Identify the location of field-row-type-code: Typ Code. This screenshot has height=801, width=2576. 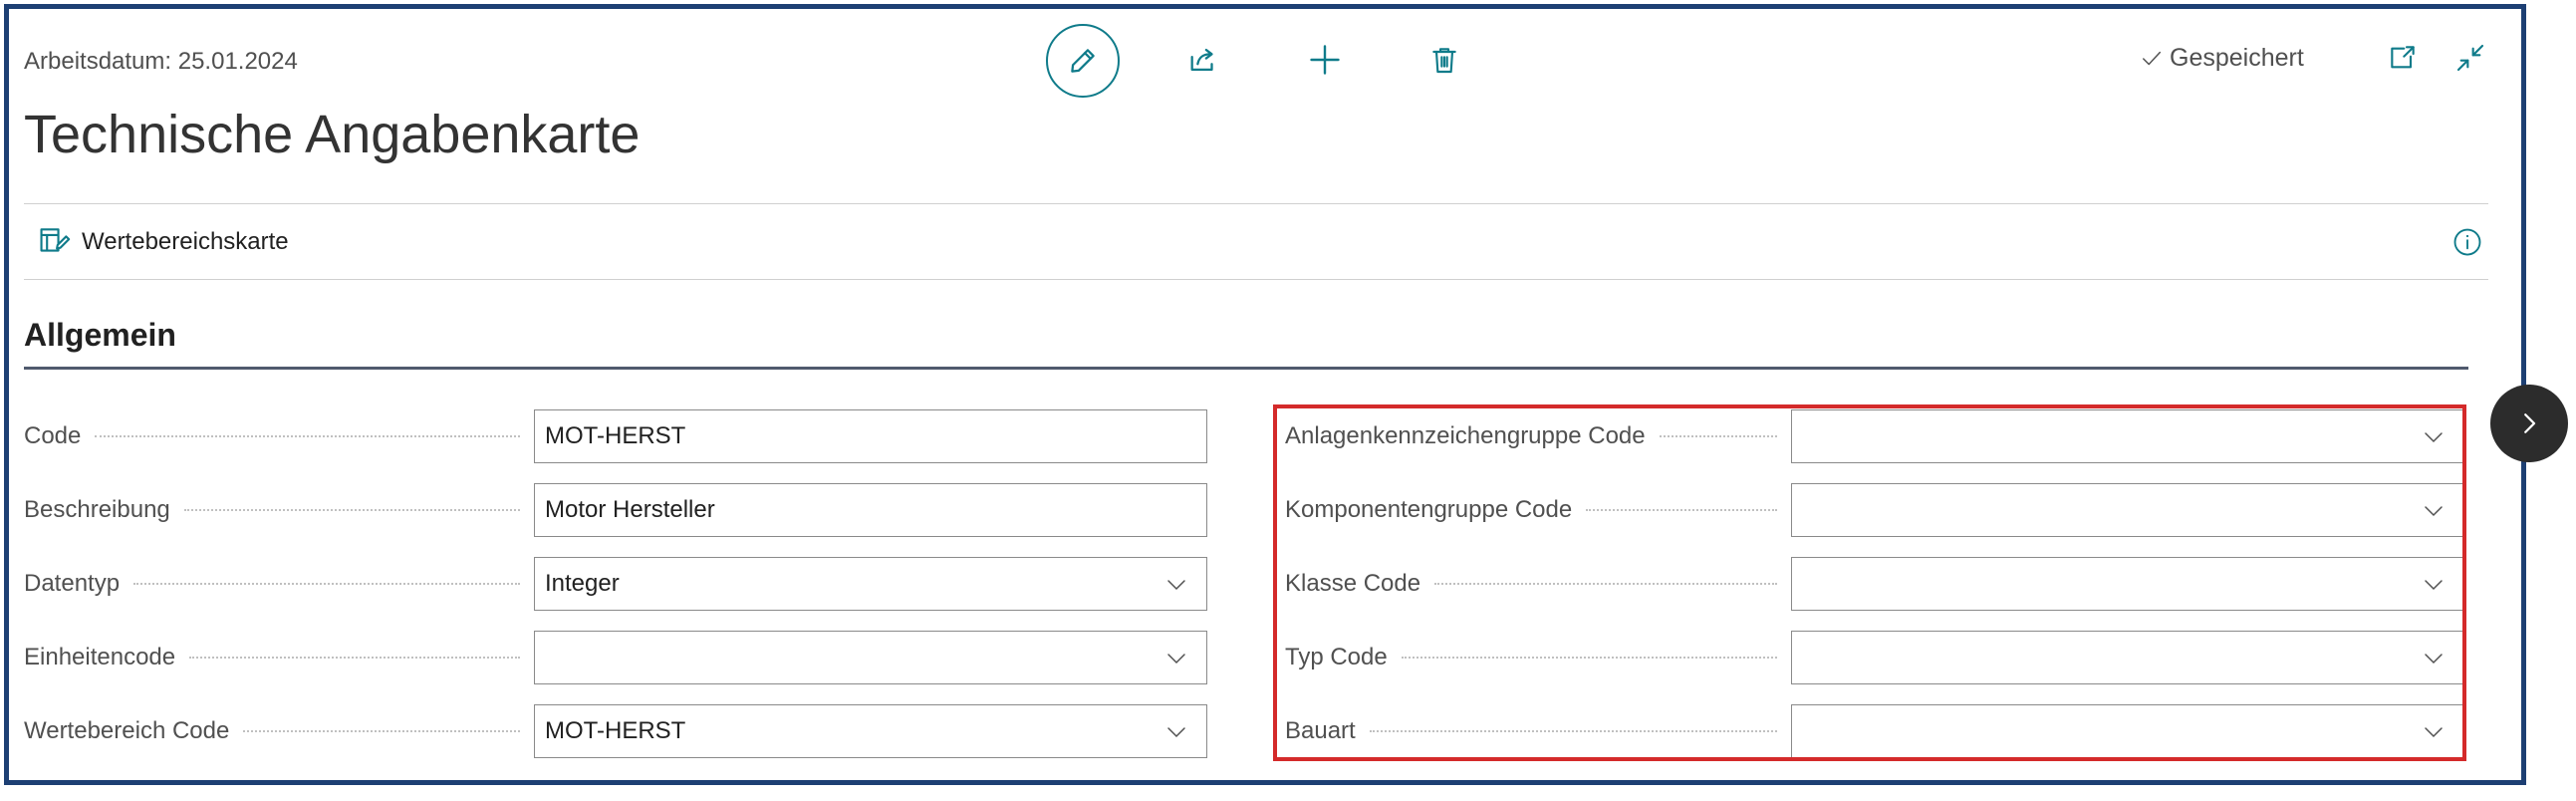
(1874, 657).